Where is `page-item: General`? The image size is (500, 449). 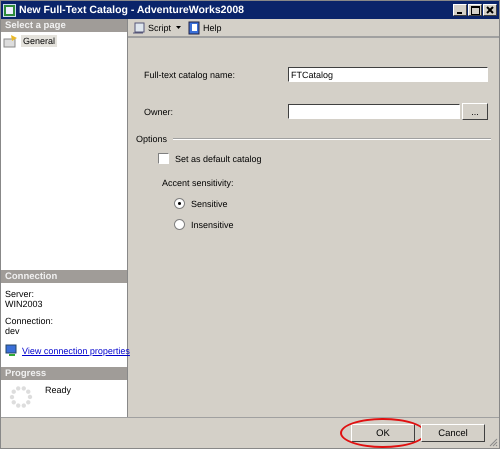 page-item: General is located at coordinates (39, 41).